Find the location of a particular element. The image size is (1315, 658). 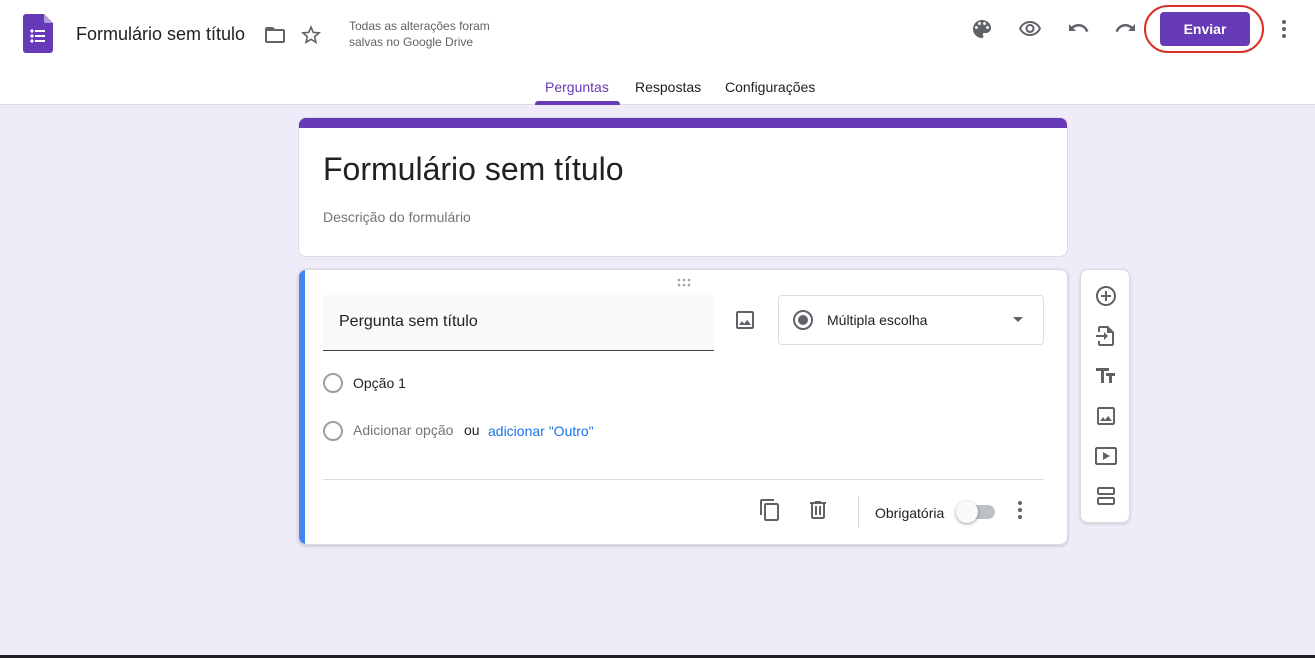

trash-icon is located at coordinates (818, 510).